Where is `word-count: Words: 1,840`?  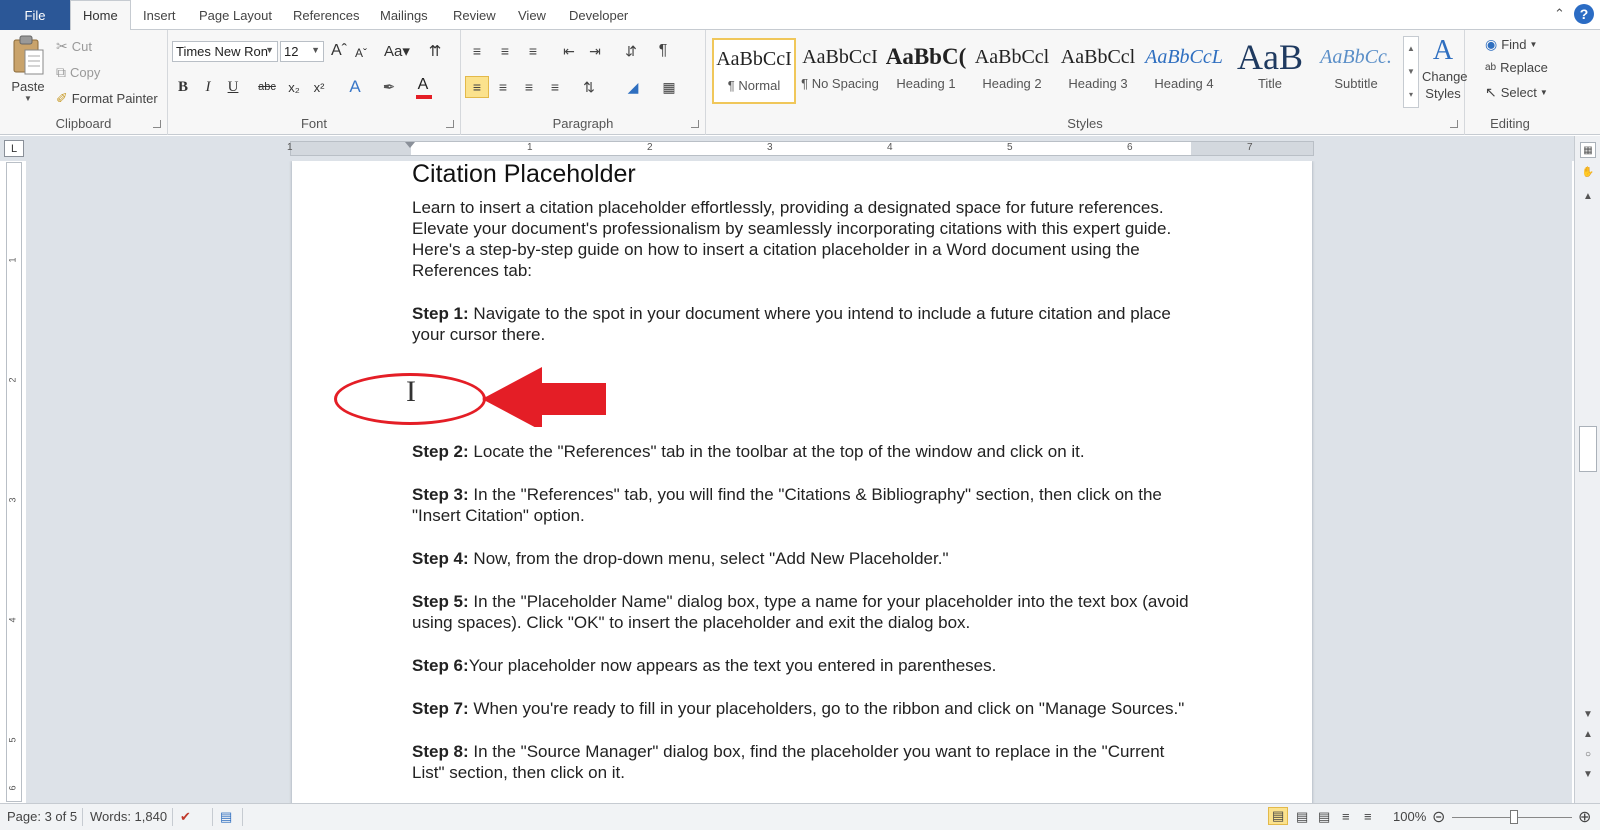 word-count: Words: 1,840 is located at coordinates (128, 816).